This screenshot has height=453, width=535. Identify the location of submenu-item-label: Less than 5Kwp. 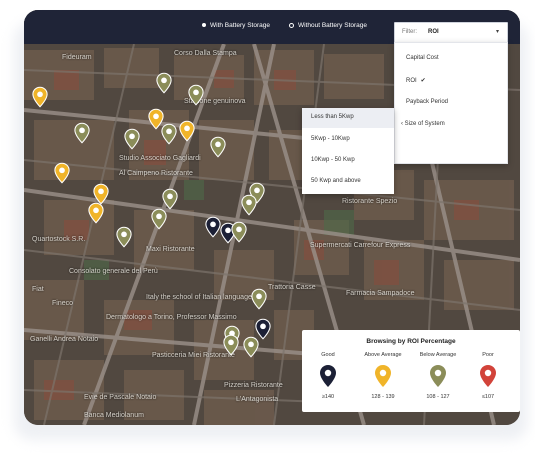
(332, 117).